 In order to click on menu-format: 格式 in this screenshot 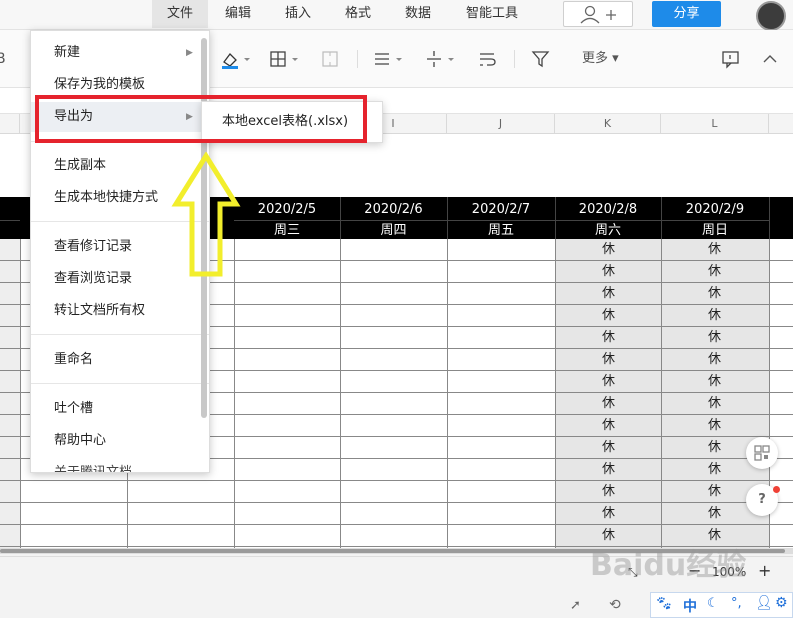, I will do `click(358, 14)`.